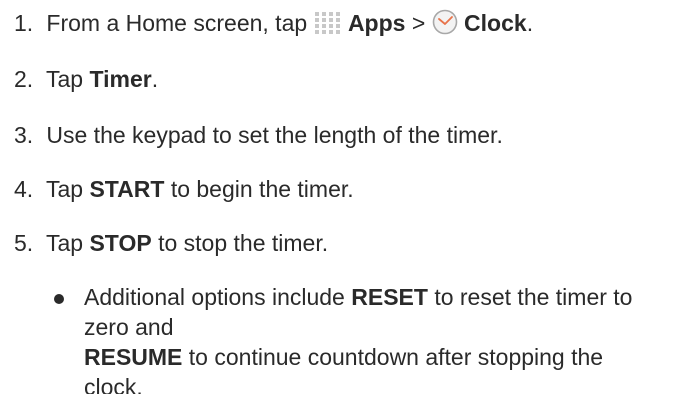 The image size is (674, 394). Describe the element at coordinates (59, 299) in the screenshot. I see `bullet-dot` at that location.